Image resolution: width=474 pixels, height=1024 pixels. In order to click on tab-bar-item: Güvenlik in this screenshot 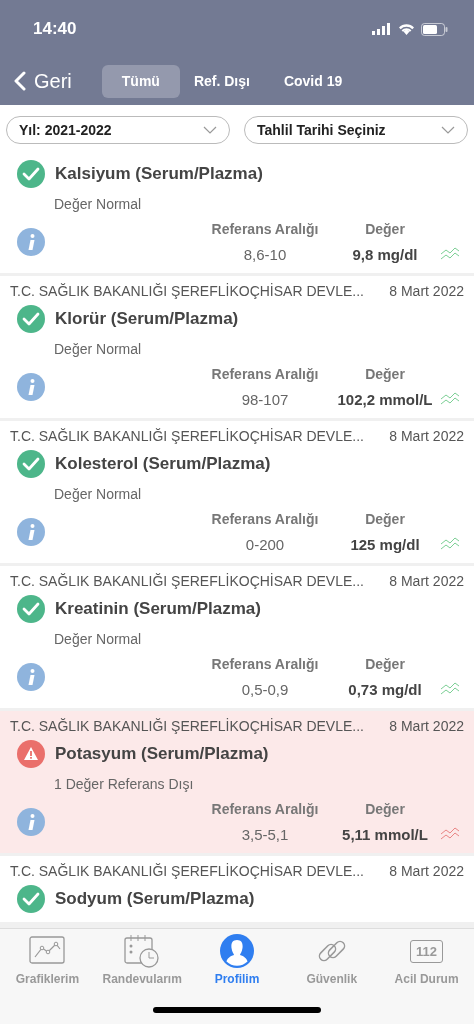, I will do `click(331, 959)`.